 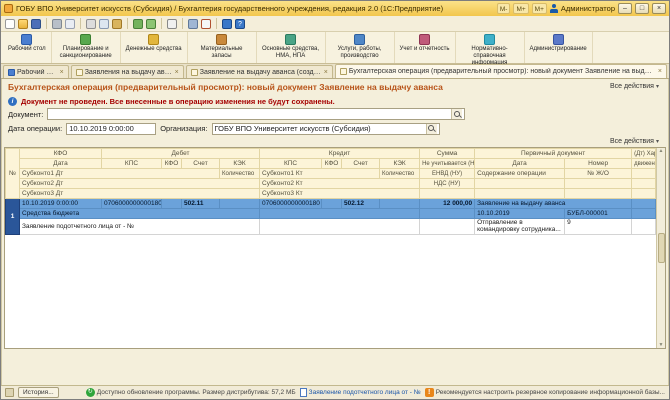 What do you see at coordinates (503, 8) in the screenshot?
I see `mem-minus-button: М-` at bounding box center [503, 8].